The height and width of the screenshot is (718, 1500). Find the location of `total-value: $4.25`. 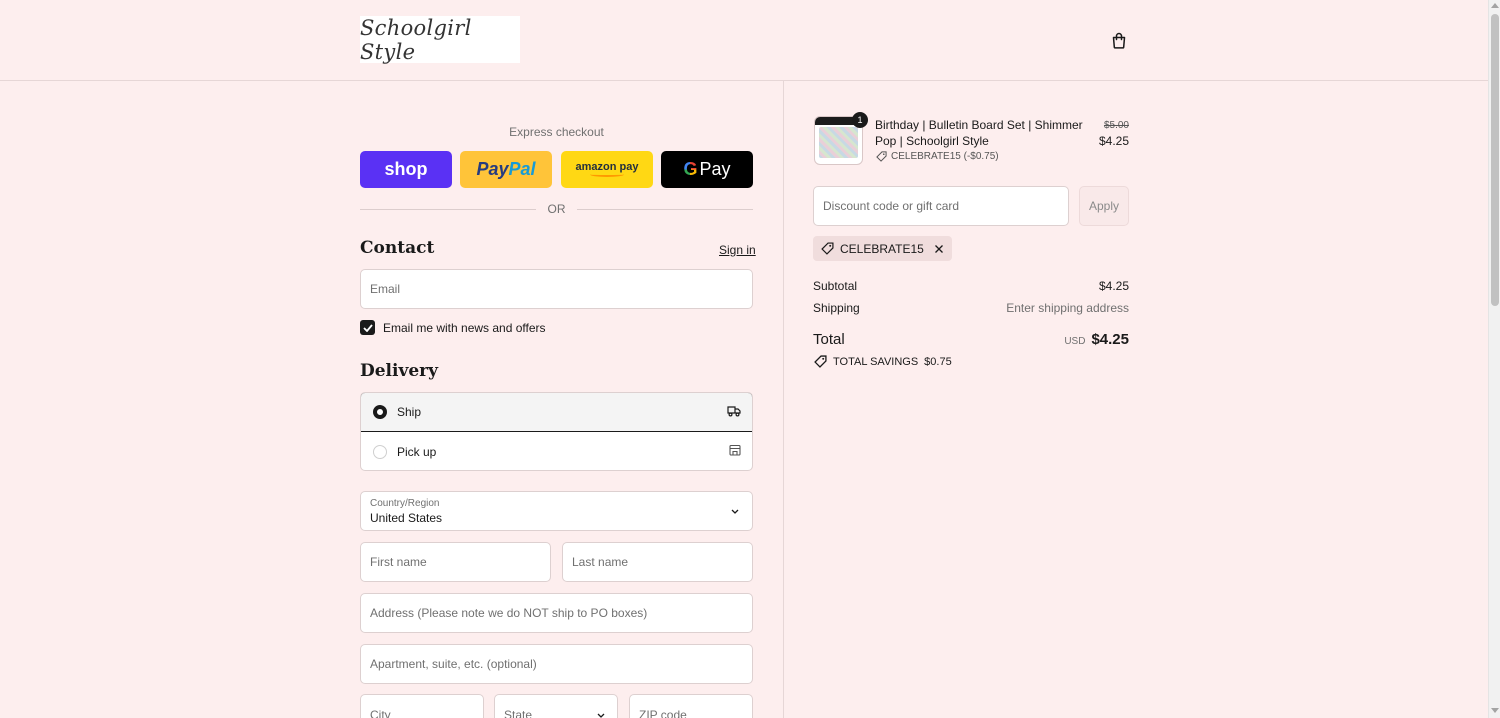

total-value: $4.25 is located at coordinates (1110, 339).